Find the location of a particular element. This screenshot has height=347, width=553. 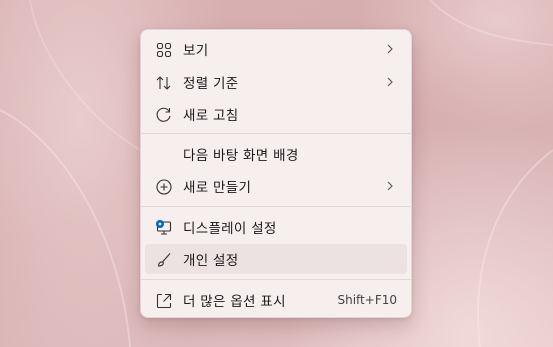

menu-item-personalize: 개인 설정 is located at coordinates (276, 259).